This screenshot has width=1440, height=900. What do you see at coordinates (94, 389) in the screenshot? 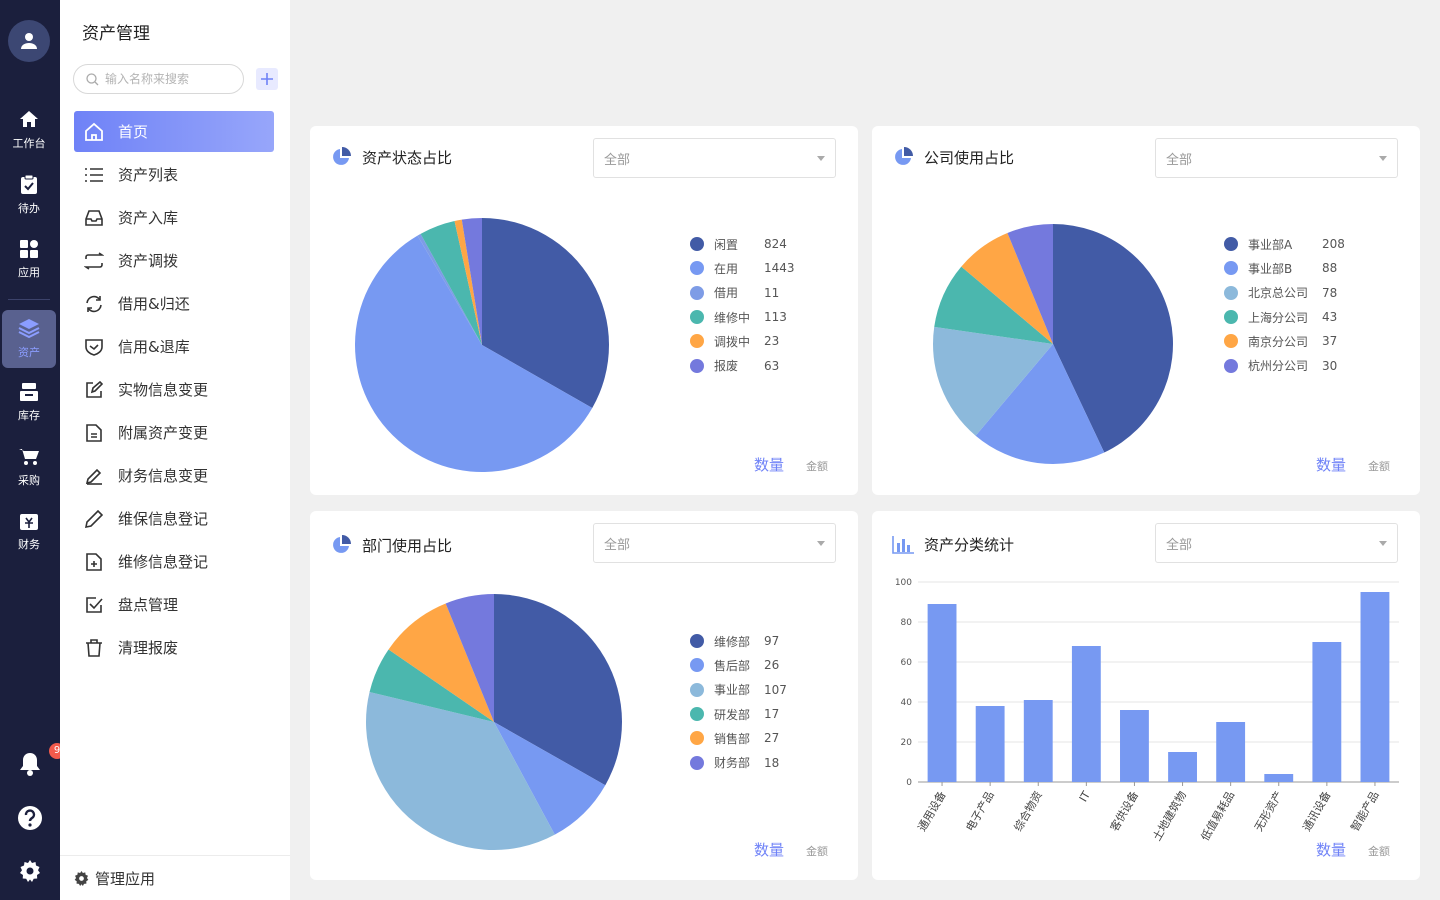
I see `edit-square-icon` at bounding box center [94, 389].